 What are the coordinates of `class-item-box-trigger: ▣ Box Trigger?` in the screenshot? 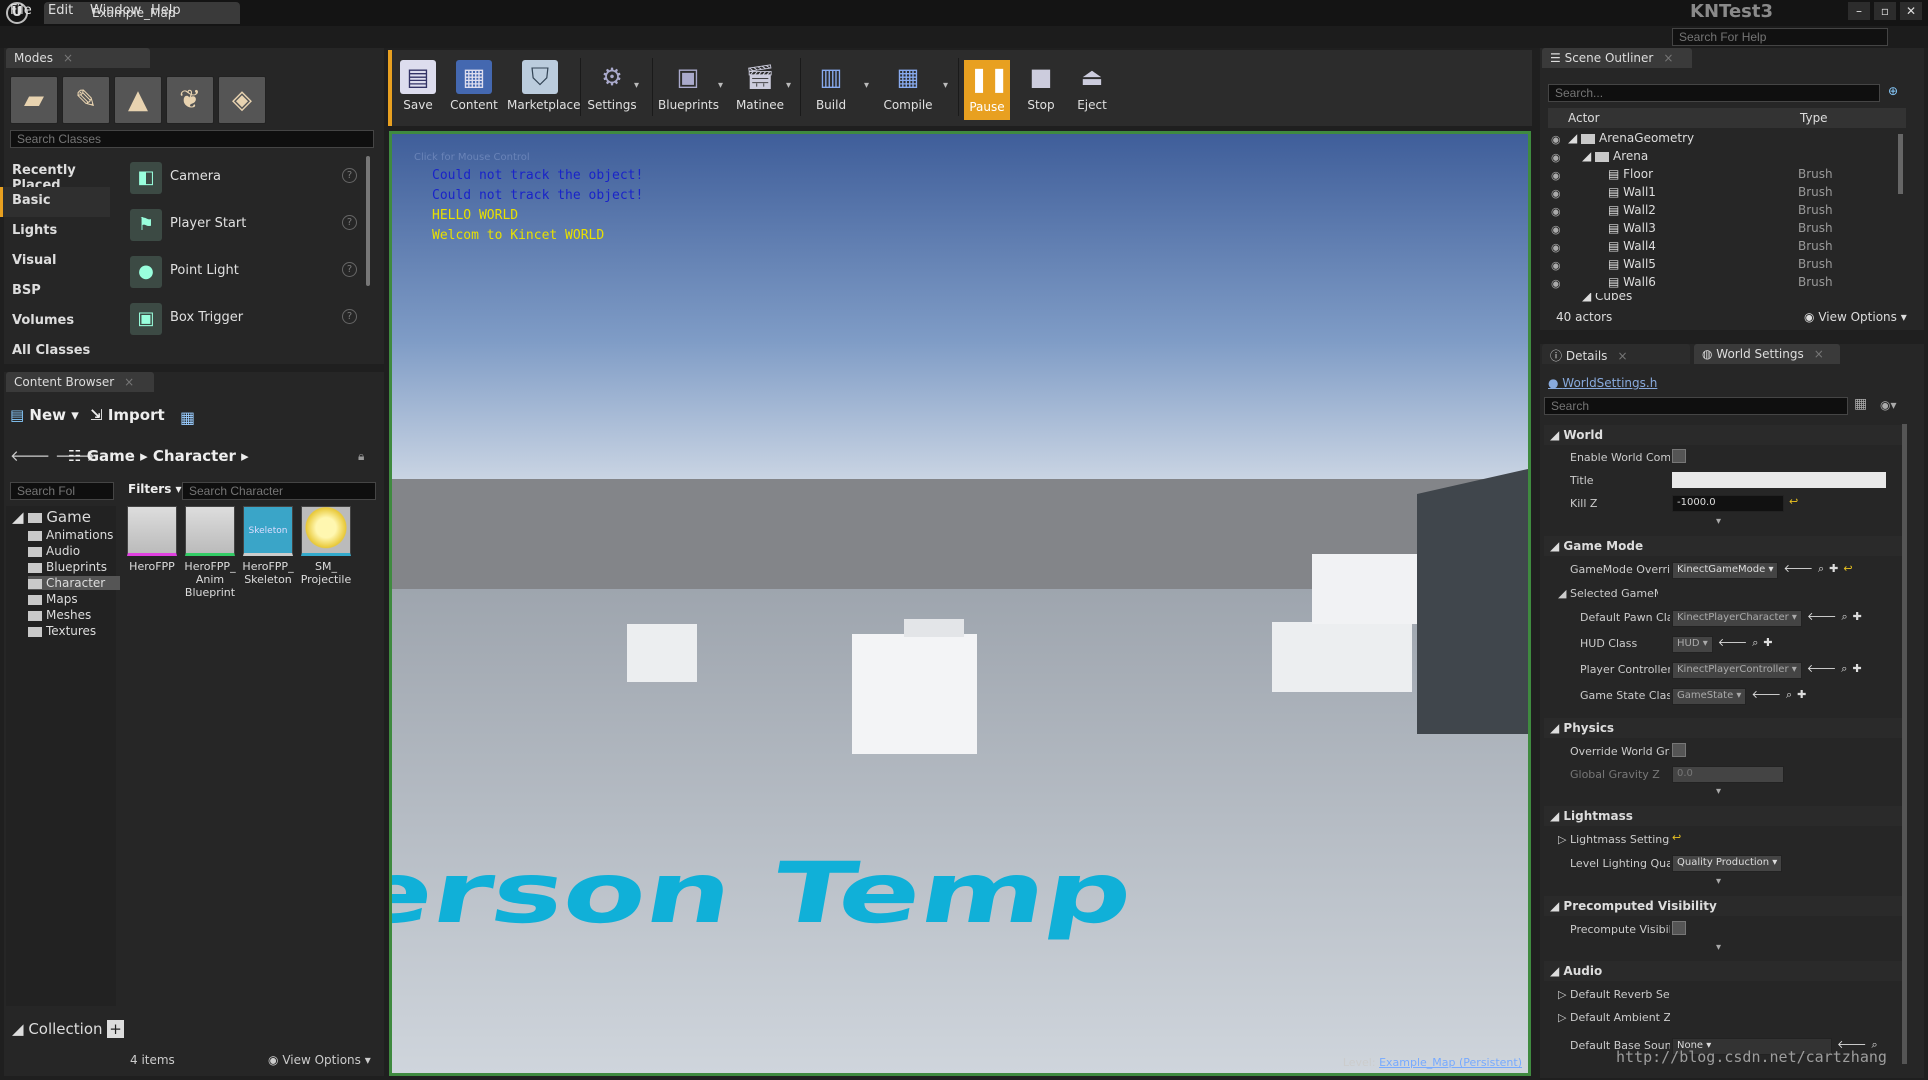 It's located at (246, 319).